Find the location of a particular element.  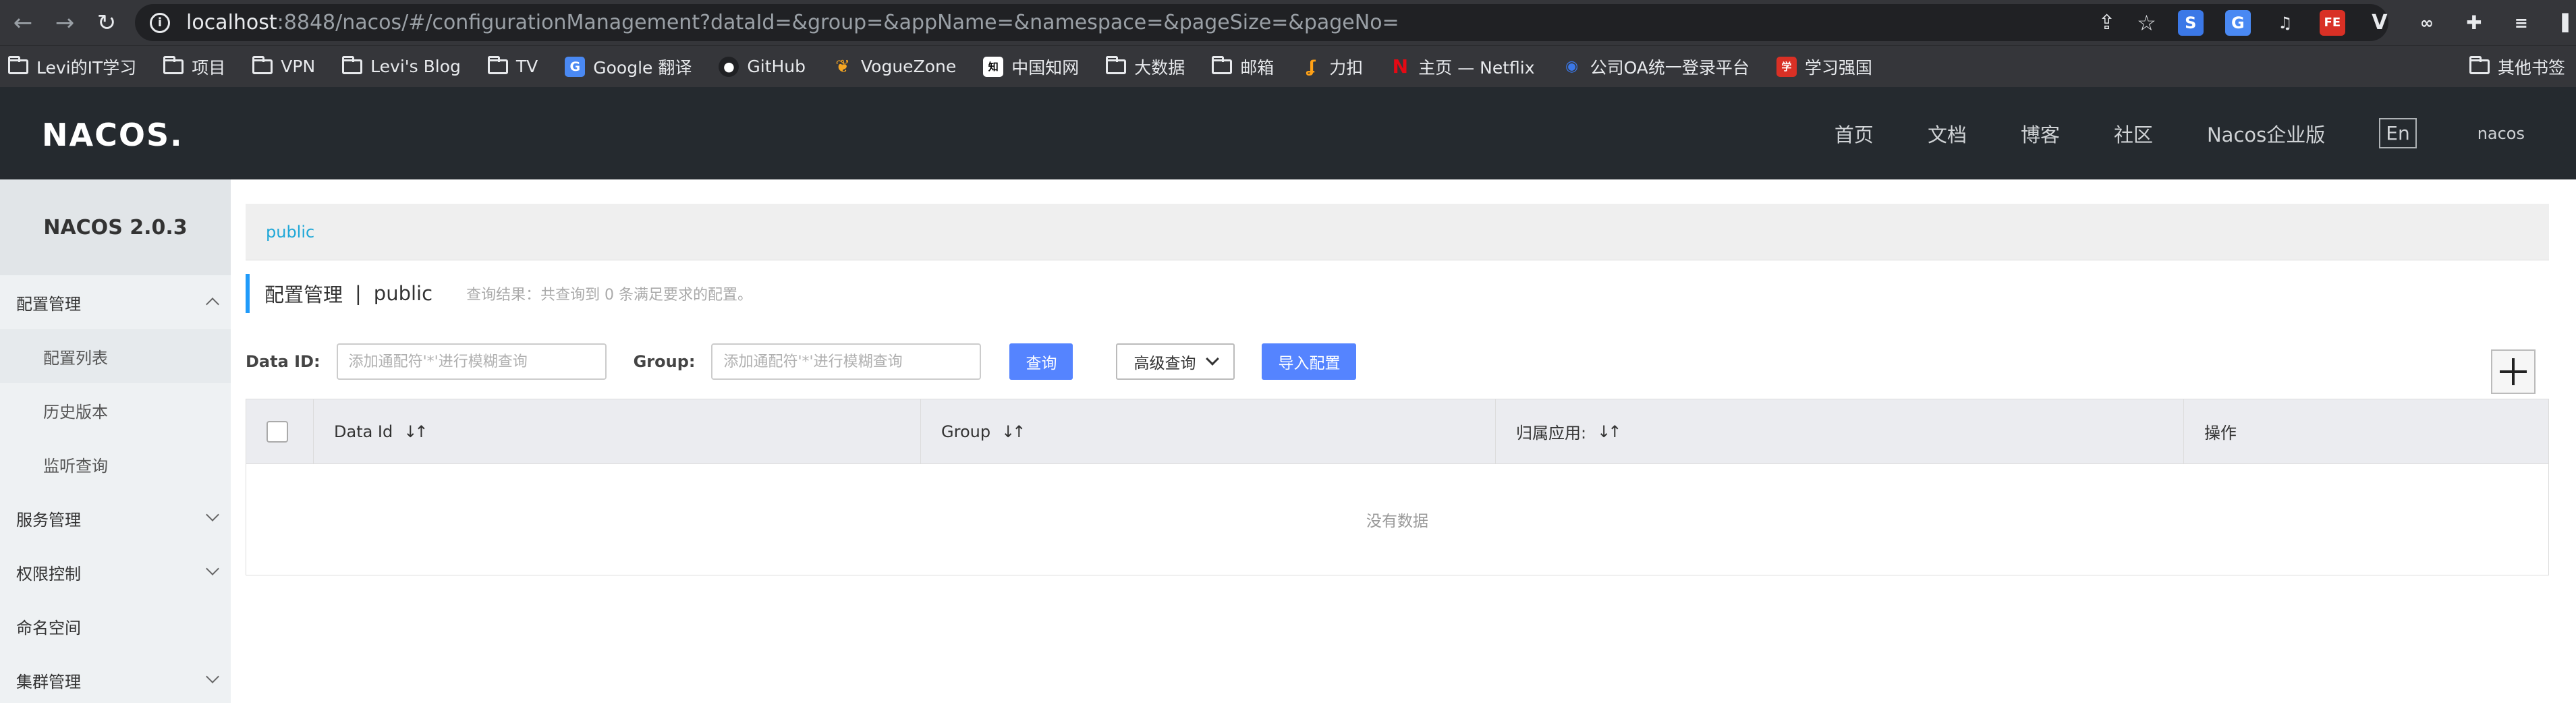

column-group: Group ↓↑ is located at coordinates (1208, 431).